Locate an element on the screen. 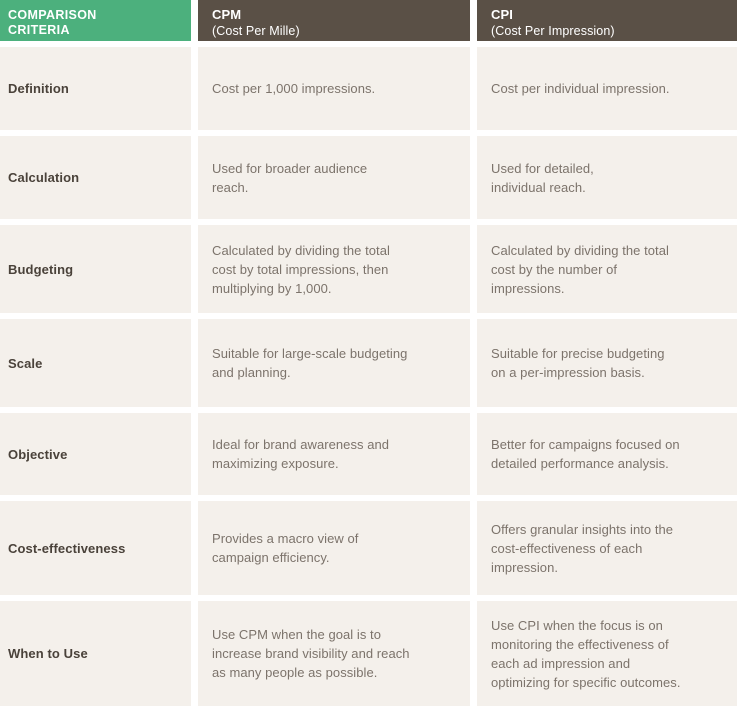 The image size is (737, 712). row-criteria-label: Definition is located at coordinates (38, 88).